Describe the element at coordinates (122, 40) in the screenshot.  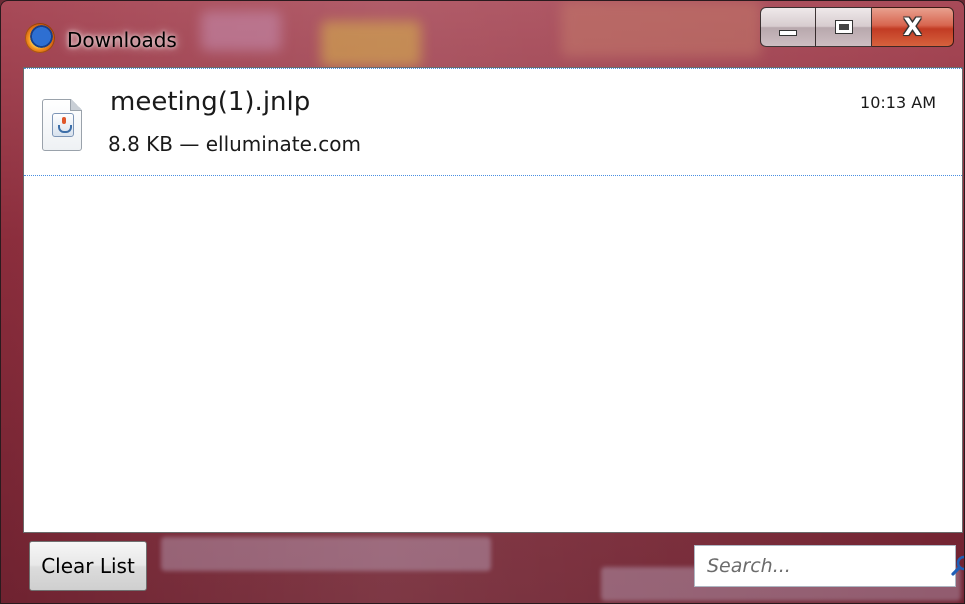
I see `window-title: Downloads` at that location.